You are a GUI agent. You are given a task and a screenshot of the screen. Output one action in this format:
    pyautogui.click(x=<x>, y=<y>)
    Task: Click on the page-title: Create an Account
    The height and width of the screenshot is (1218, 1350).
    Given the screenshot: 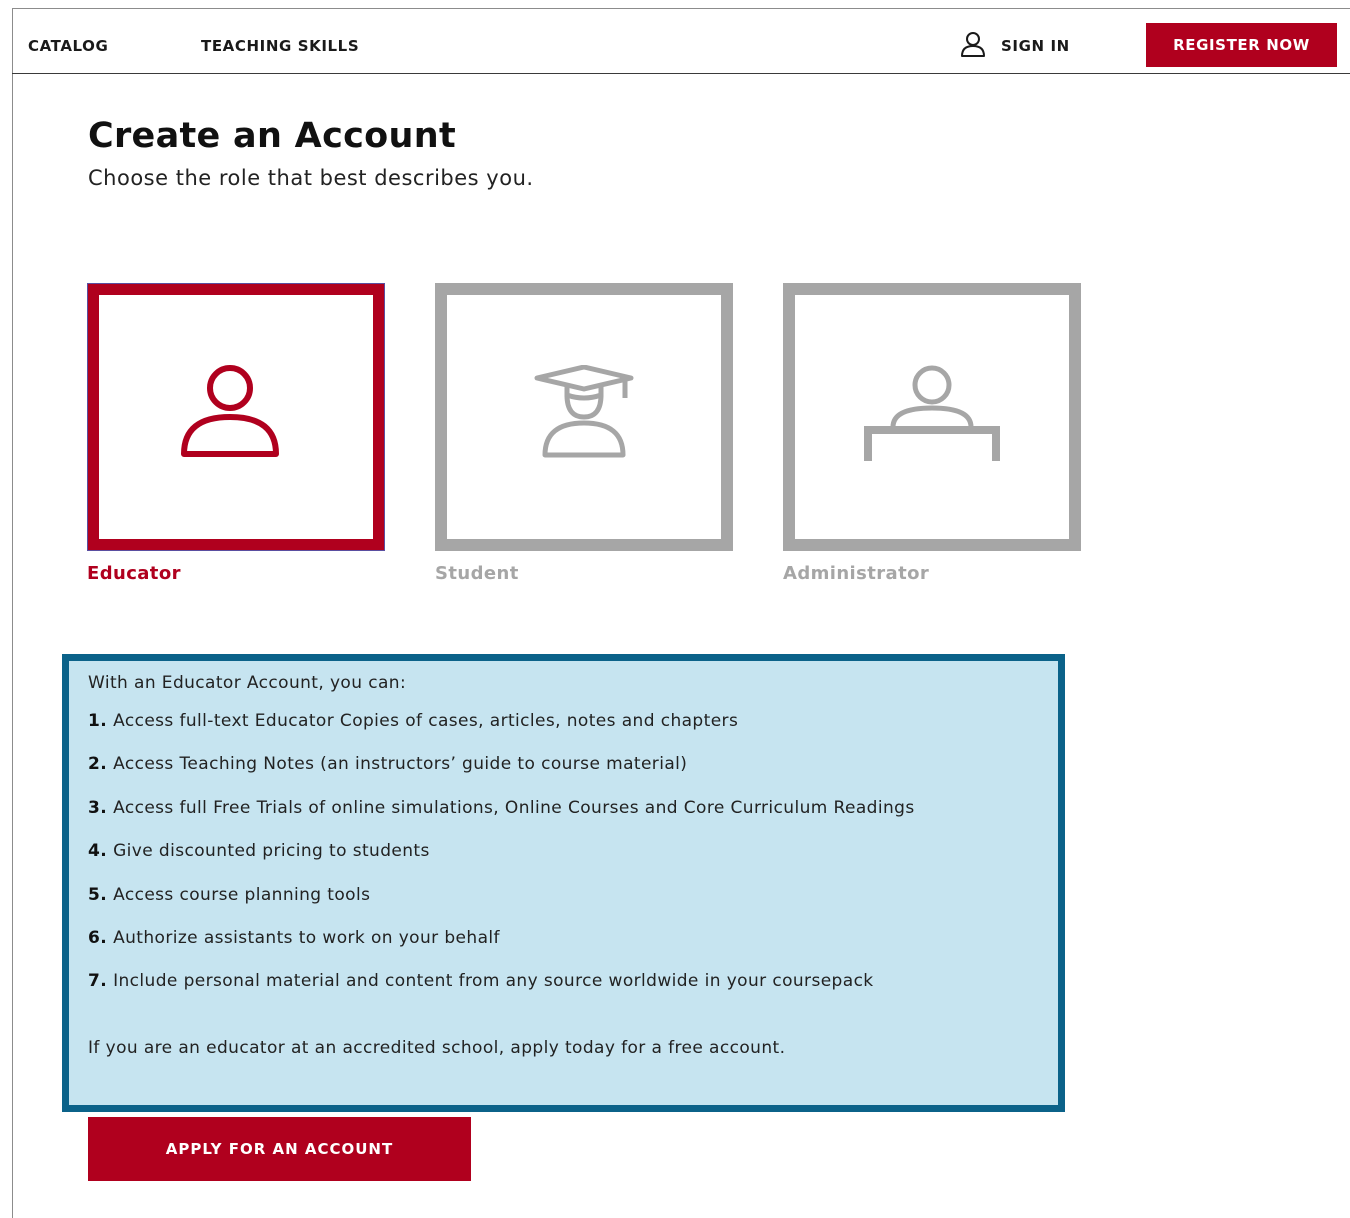 What is the action you would take?
    pyautogui.click(x=272, y=136)
    